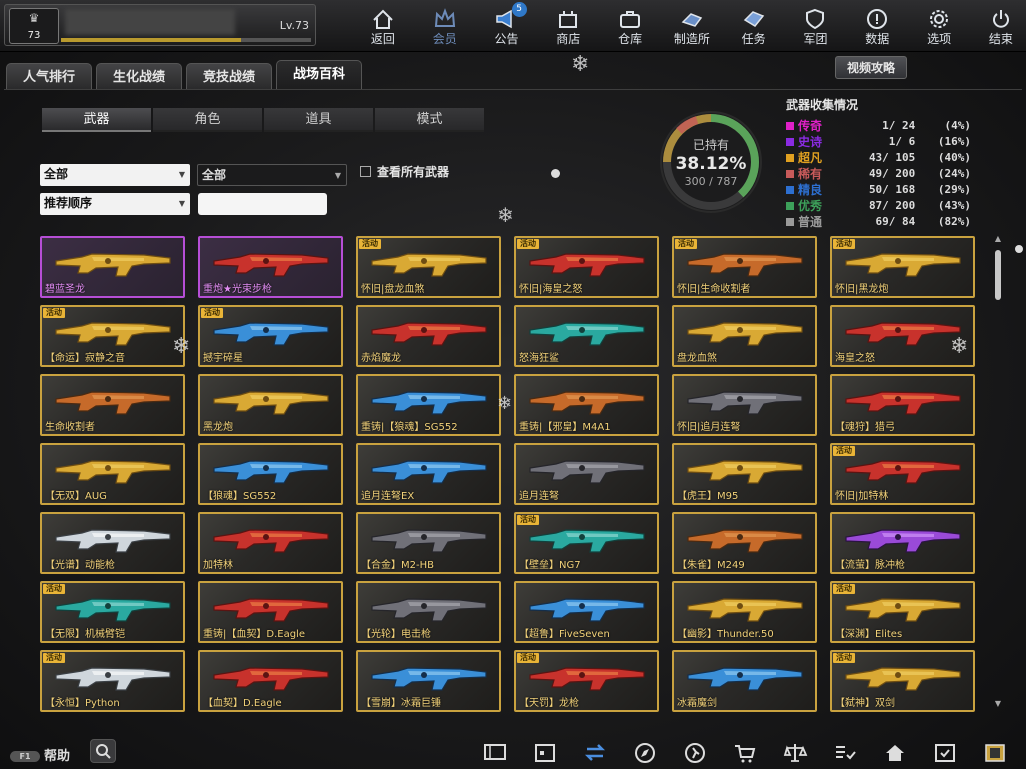 This screenshot has height=769, width=1026. Describe the element at coordinates (892, 173) in the screenshot. I see `rarity-count: 49/ 200` at that location.